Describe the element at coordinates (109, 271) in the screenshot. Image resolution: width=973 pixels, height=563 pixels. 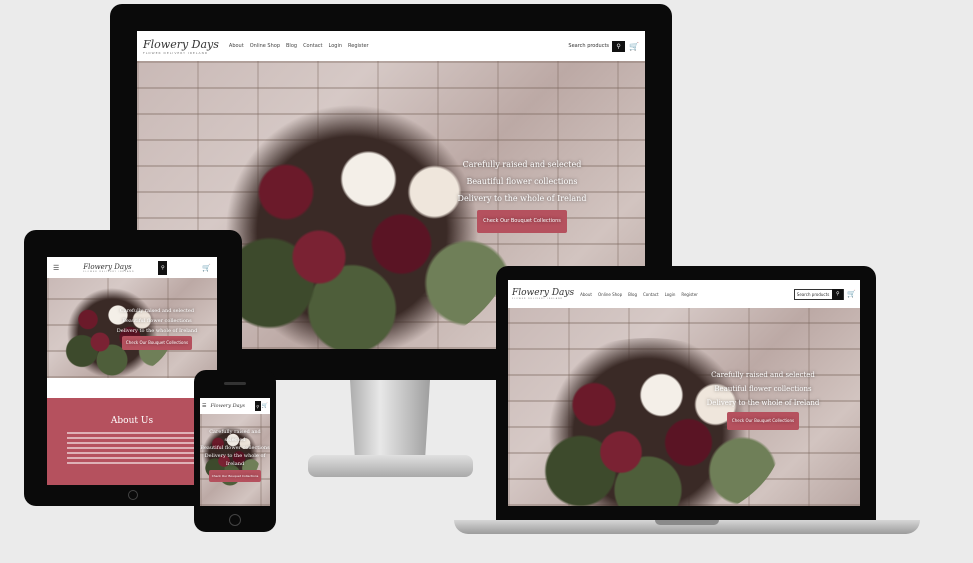
I see `tablet-tagline: FLOWER DELIVERY IRELAND` at that location.